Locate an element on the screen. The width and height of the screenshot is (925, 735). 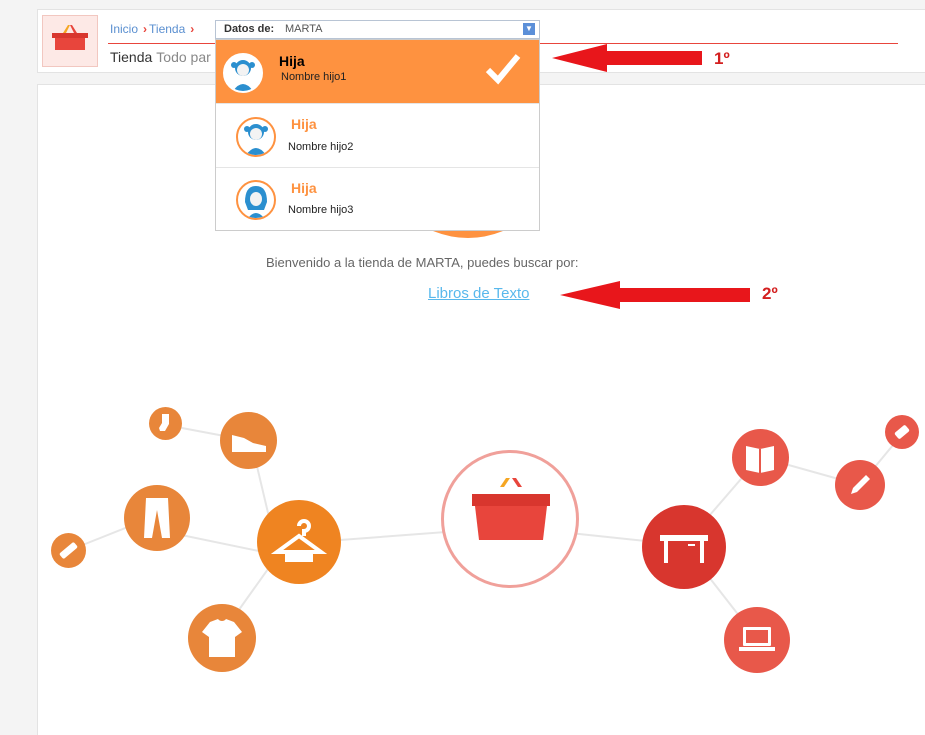
sock-icon is located at coordinates (164, 422).